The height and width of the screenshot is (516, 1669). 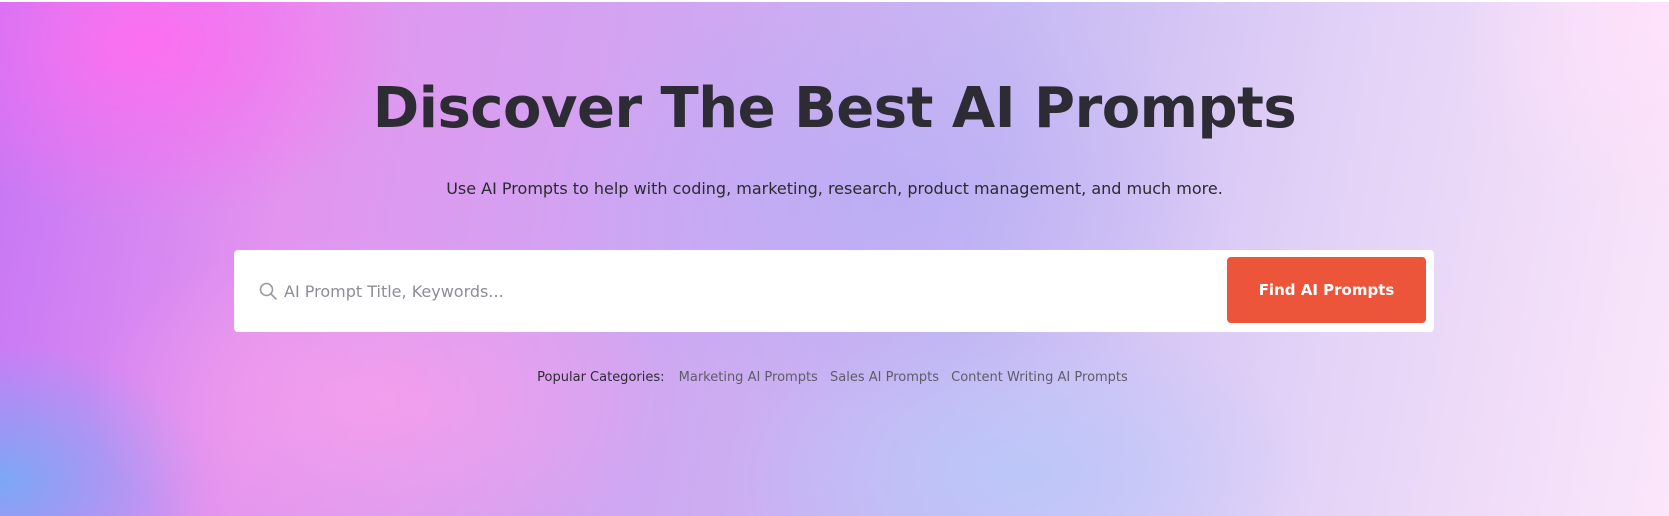 I want to click on search-icon, so click(x=268, y=291).